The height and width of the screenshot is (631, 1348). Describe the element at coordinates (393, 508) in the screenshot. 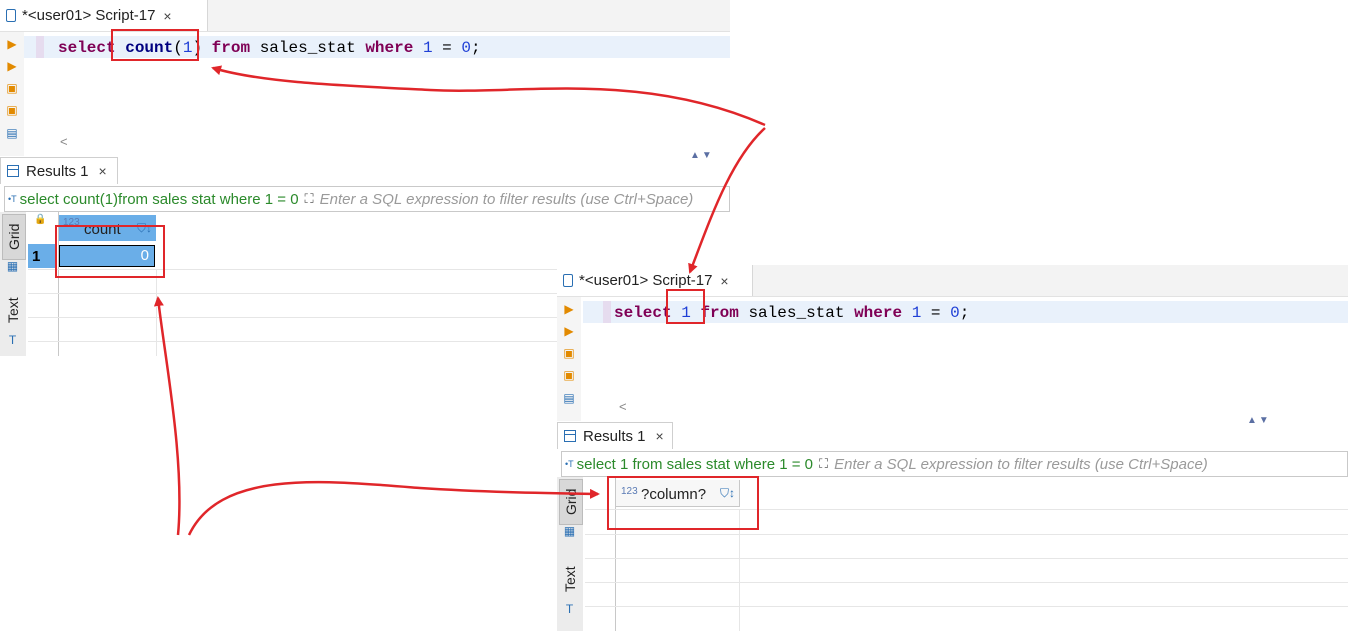

I see `arrow-to-column-header` at that location.